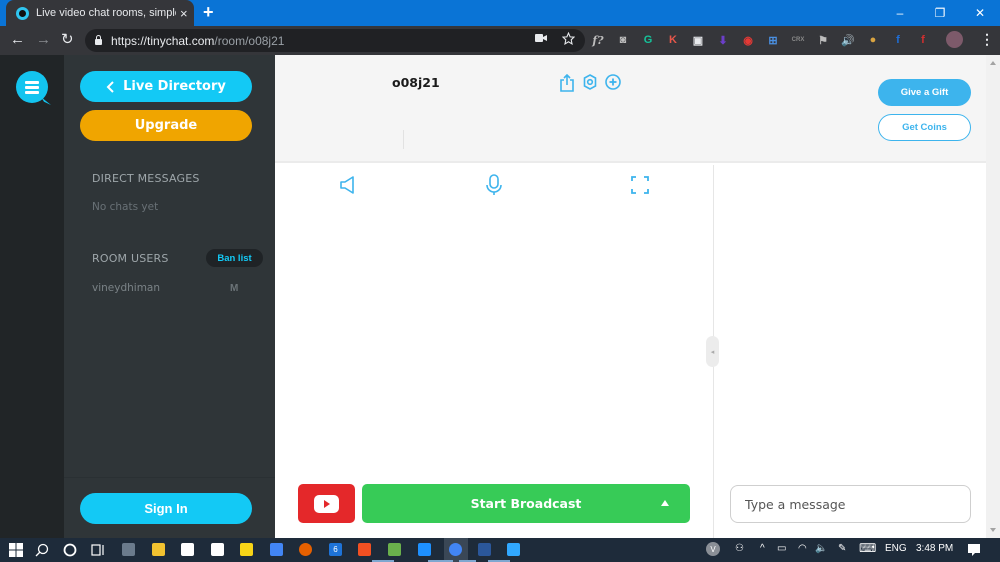  I want to click on start-broadcast-label: Start Broadcast, so click(526, 503).